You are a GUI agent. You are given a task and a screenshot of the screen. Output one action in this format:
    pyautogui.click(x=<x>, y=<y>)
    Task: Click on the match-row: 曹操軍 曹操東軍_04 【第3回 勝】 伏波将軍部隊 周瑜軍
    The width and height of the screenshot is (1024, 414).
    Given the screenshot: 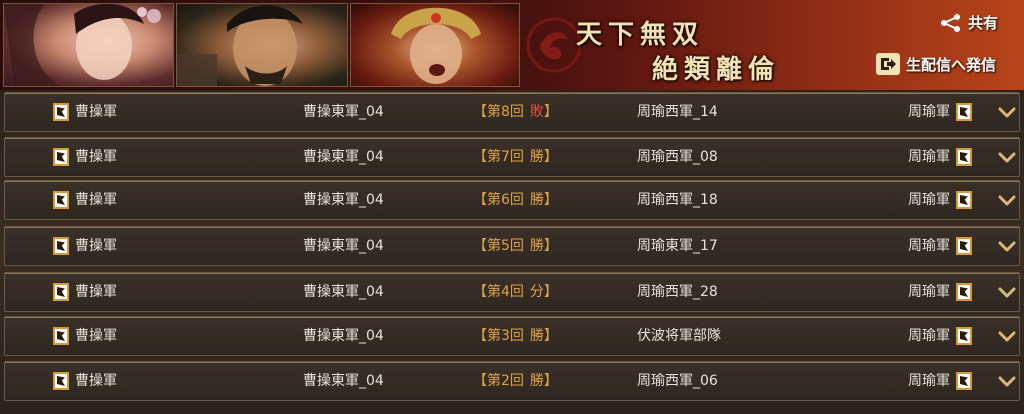 What is the action you would take?
    pyautogui.click(x=512, y=336)
    